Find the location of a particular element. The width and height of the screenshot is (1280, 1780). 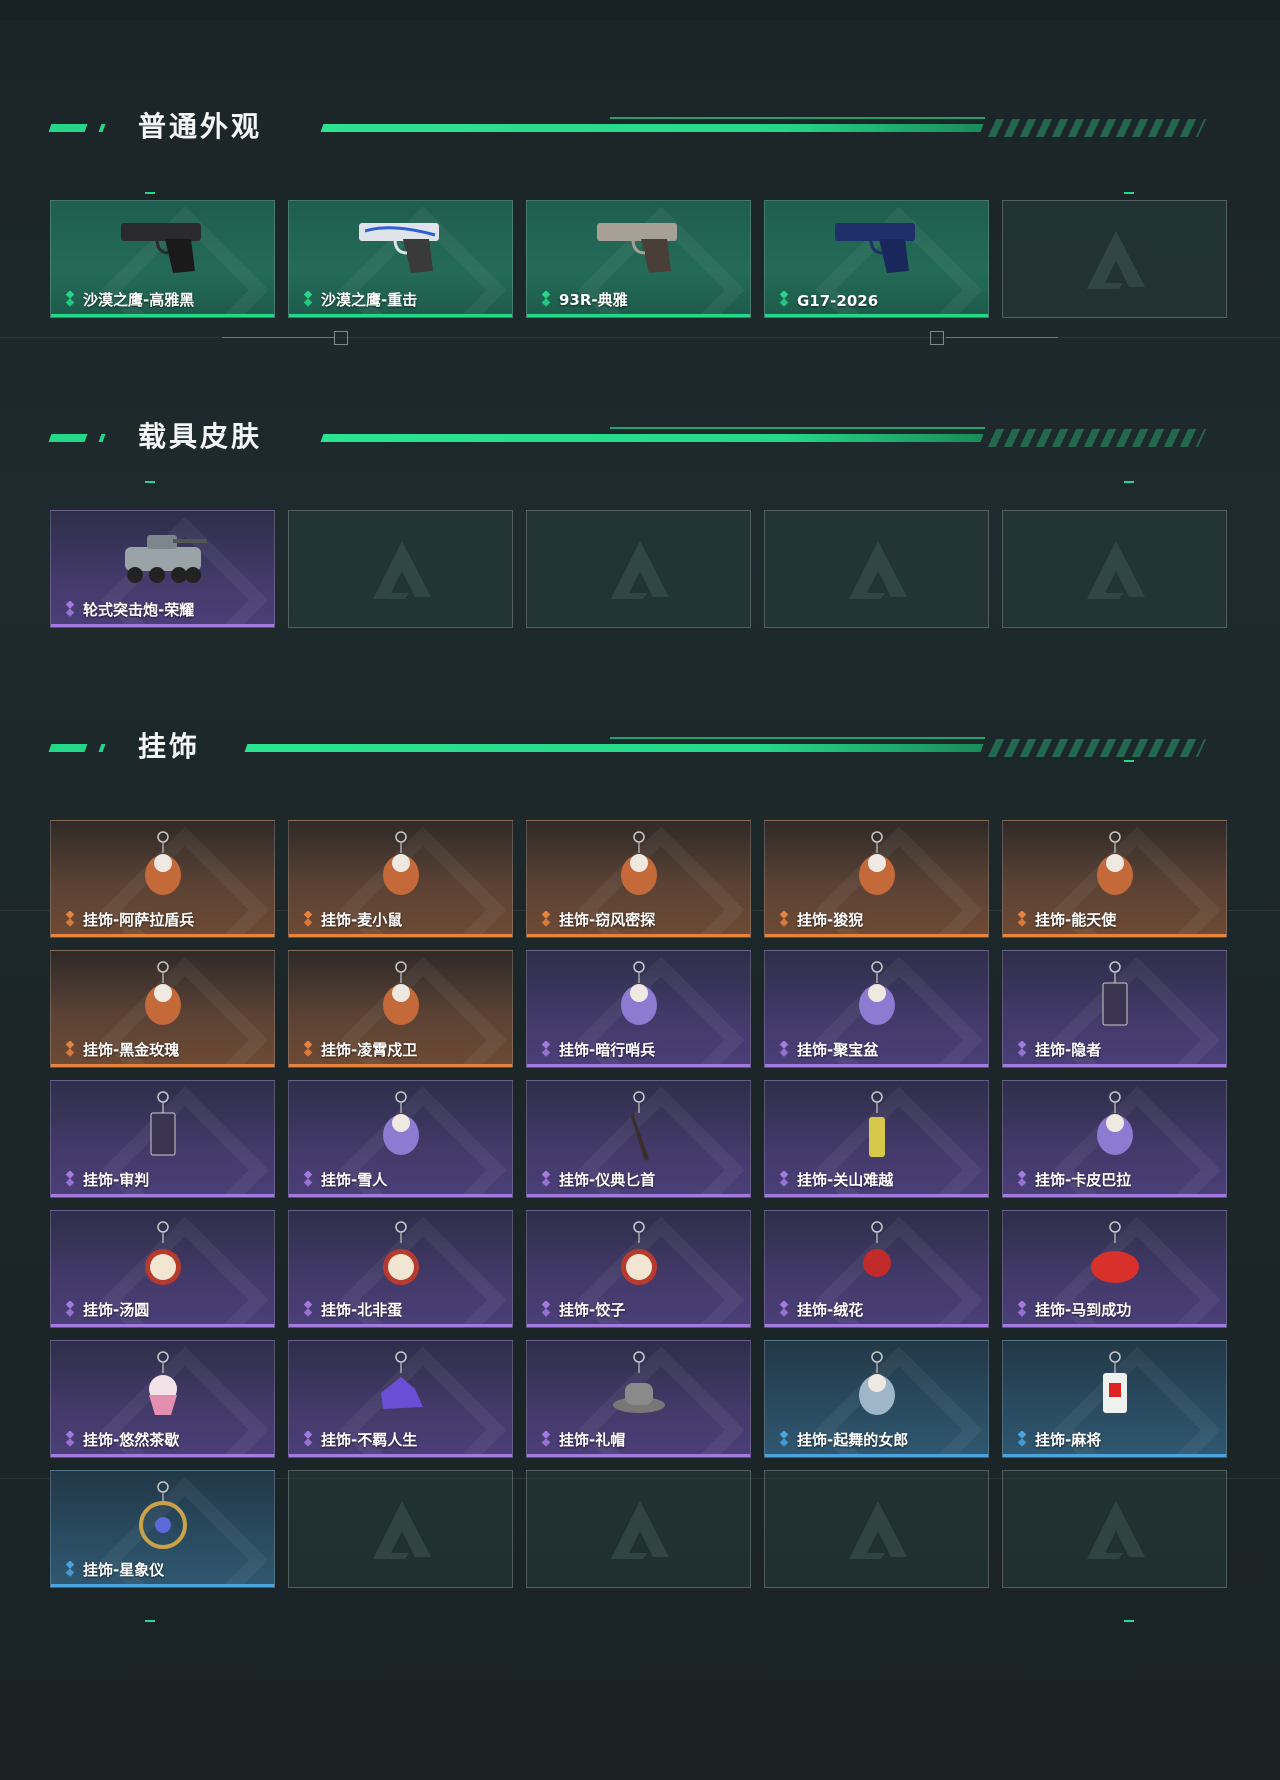

item-card: 挂饰-雪人 is located at coordinates (400, 1139).